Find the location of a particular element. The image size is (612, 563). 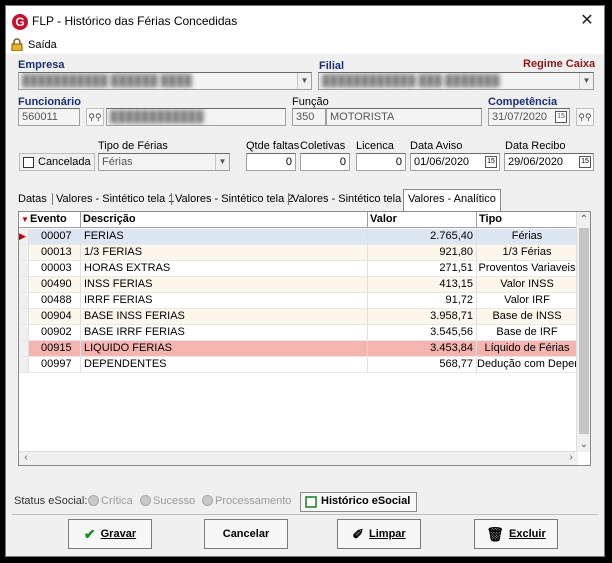

table-row: 00902 BASE IRRF FERIAS 3.545,56 Base de IRF is located at coordinates (298, 333).